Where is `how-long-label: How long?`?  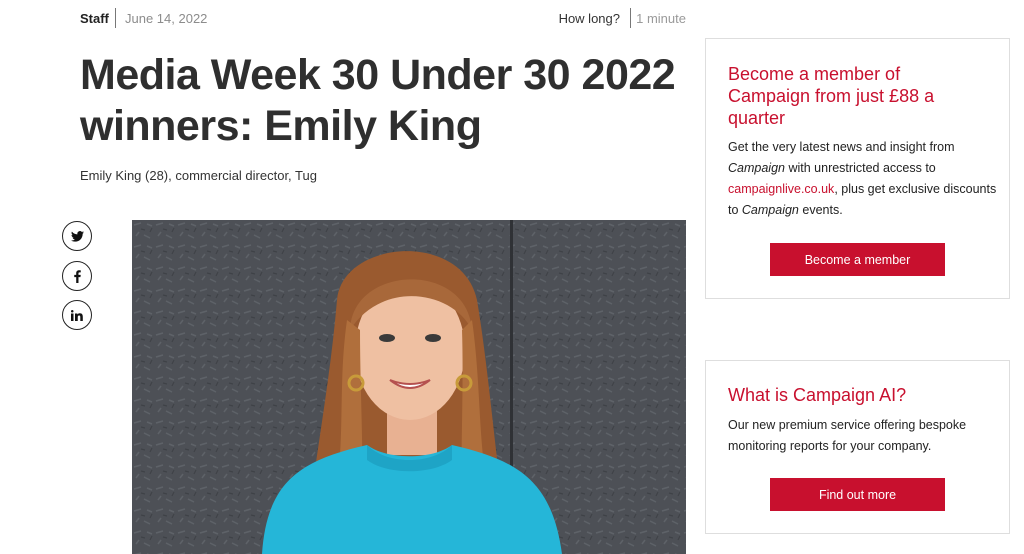
how-long-label: How long? is located at coordinates (589, 18).